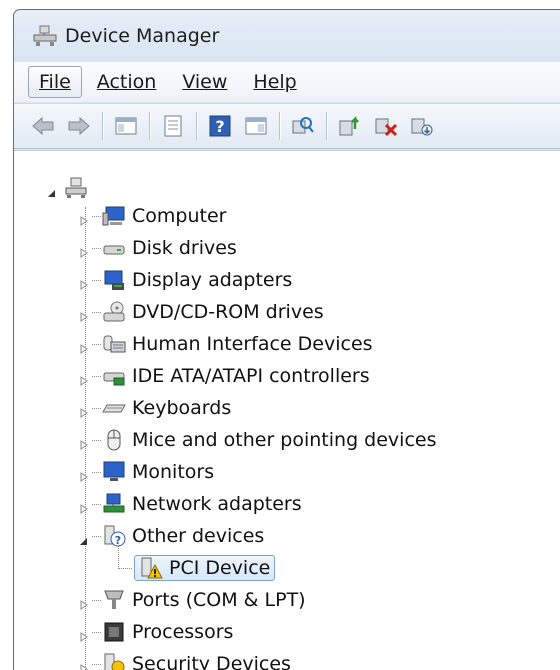 This screenshot has width=560, height=670. I want to click on help-icon: ?, so click(220, 126).